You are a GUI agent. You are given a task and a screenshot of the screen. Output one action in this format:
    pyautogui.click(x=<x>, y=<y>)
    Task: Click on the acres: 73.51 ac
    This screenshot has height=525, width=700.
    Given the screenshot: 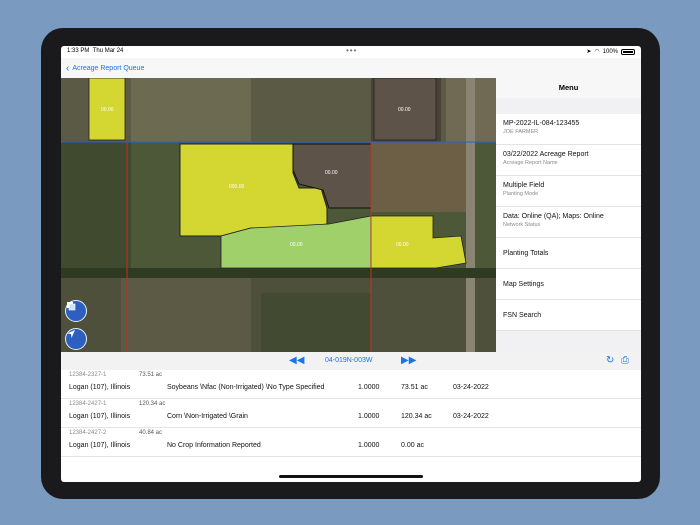 What is the action you would take?
    pyautogui.click(x=414, y=387)
    